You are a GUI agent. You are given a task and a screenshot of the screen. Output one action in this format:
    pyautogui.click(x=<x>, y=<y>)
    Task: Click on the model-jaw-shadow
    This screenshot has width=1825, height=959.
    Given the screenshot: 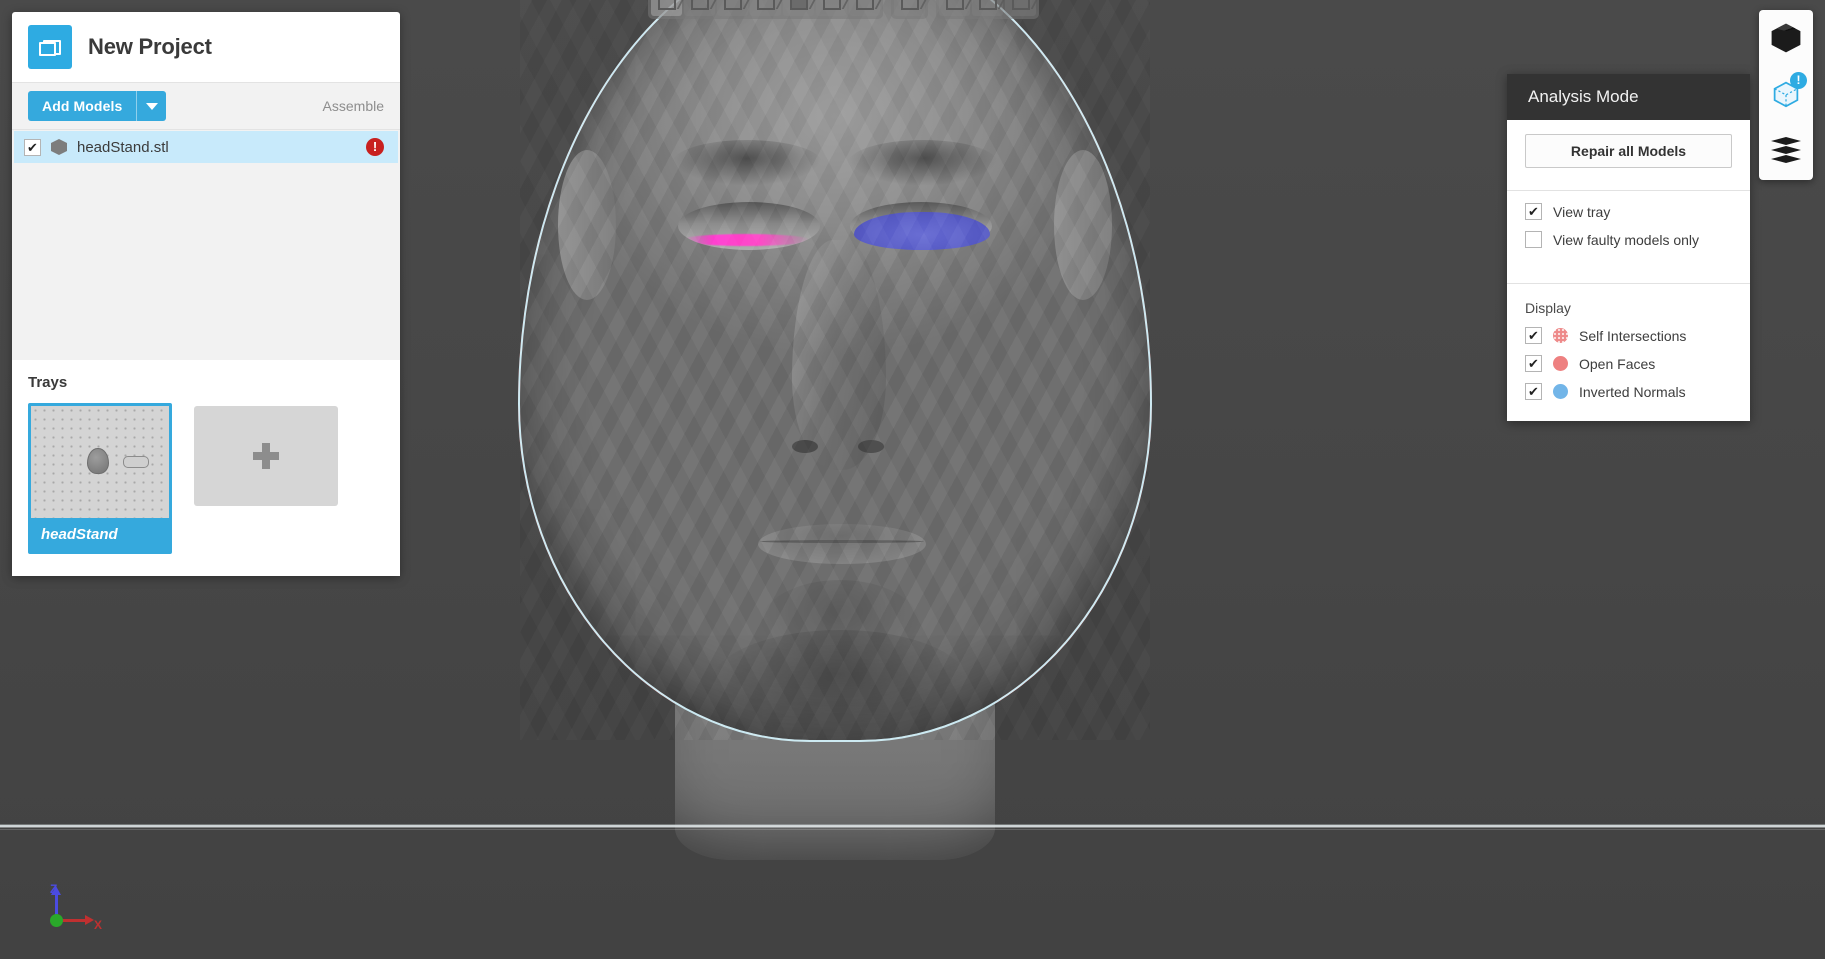 What is the action you would take?
    pyautogui.click(x=840, y=685)
    